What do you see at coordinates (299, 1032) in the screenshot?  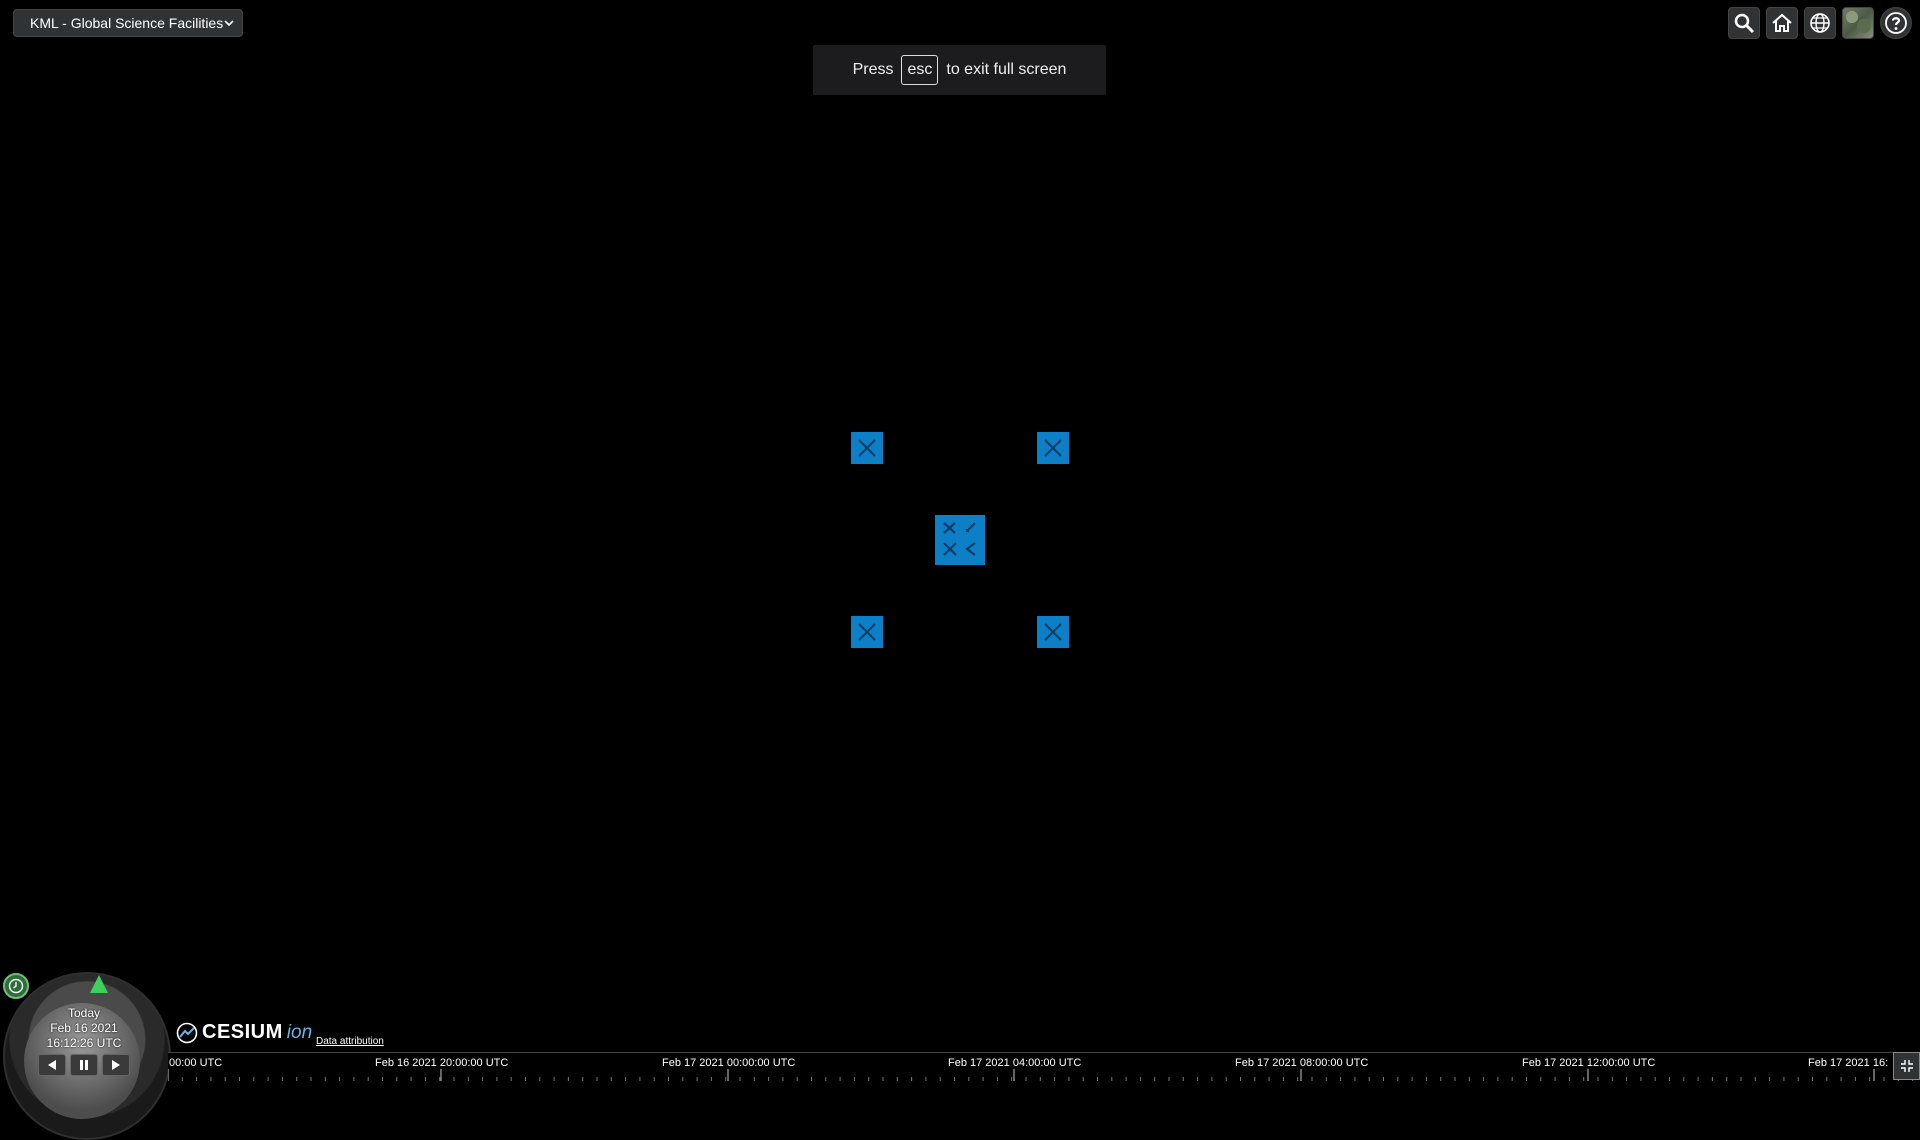 I see `logo-ion: ion` at bounding box center [299, 1032].